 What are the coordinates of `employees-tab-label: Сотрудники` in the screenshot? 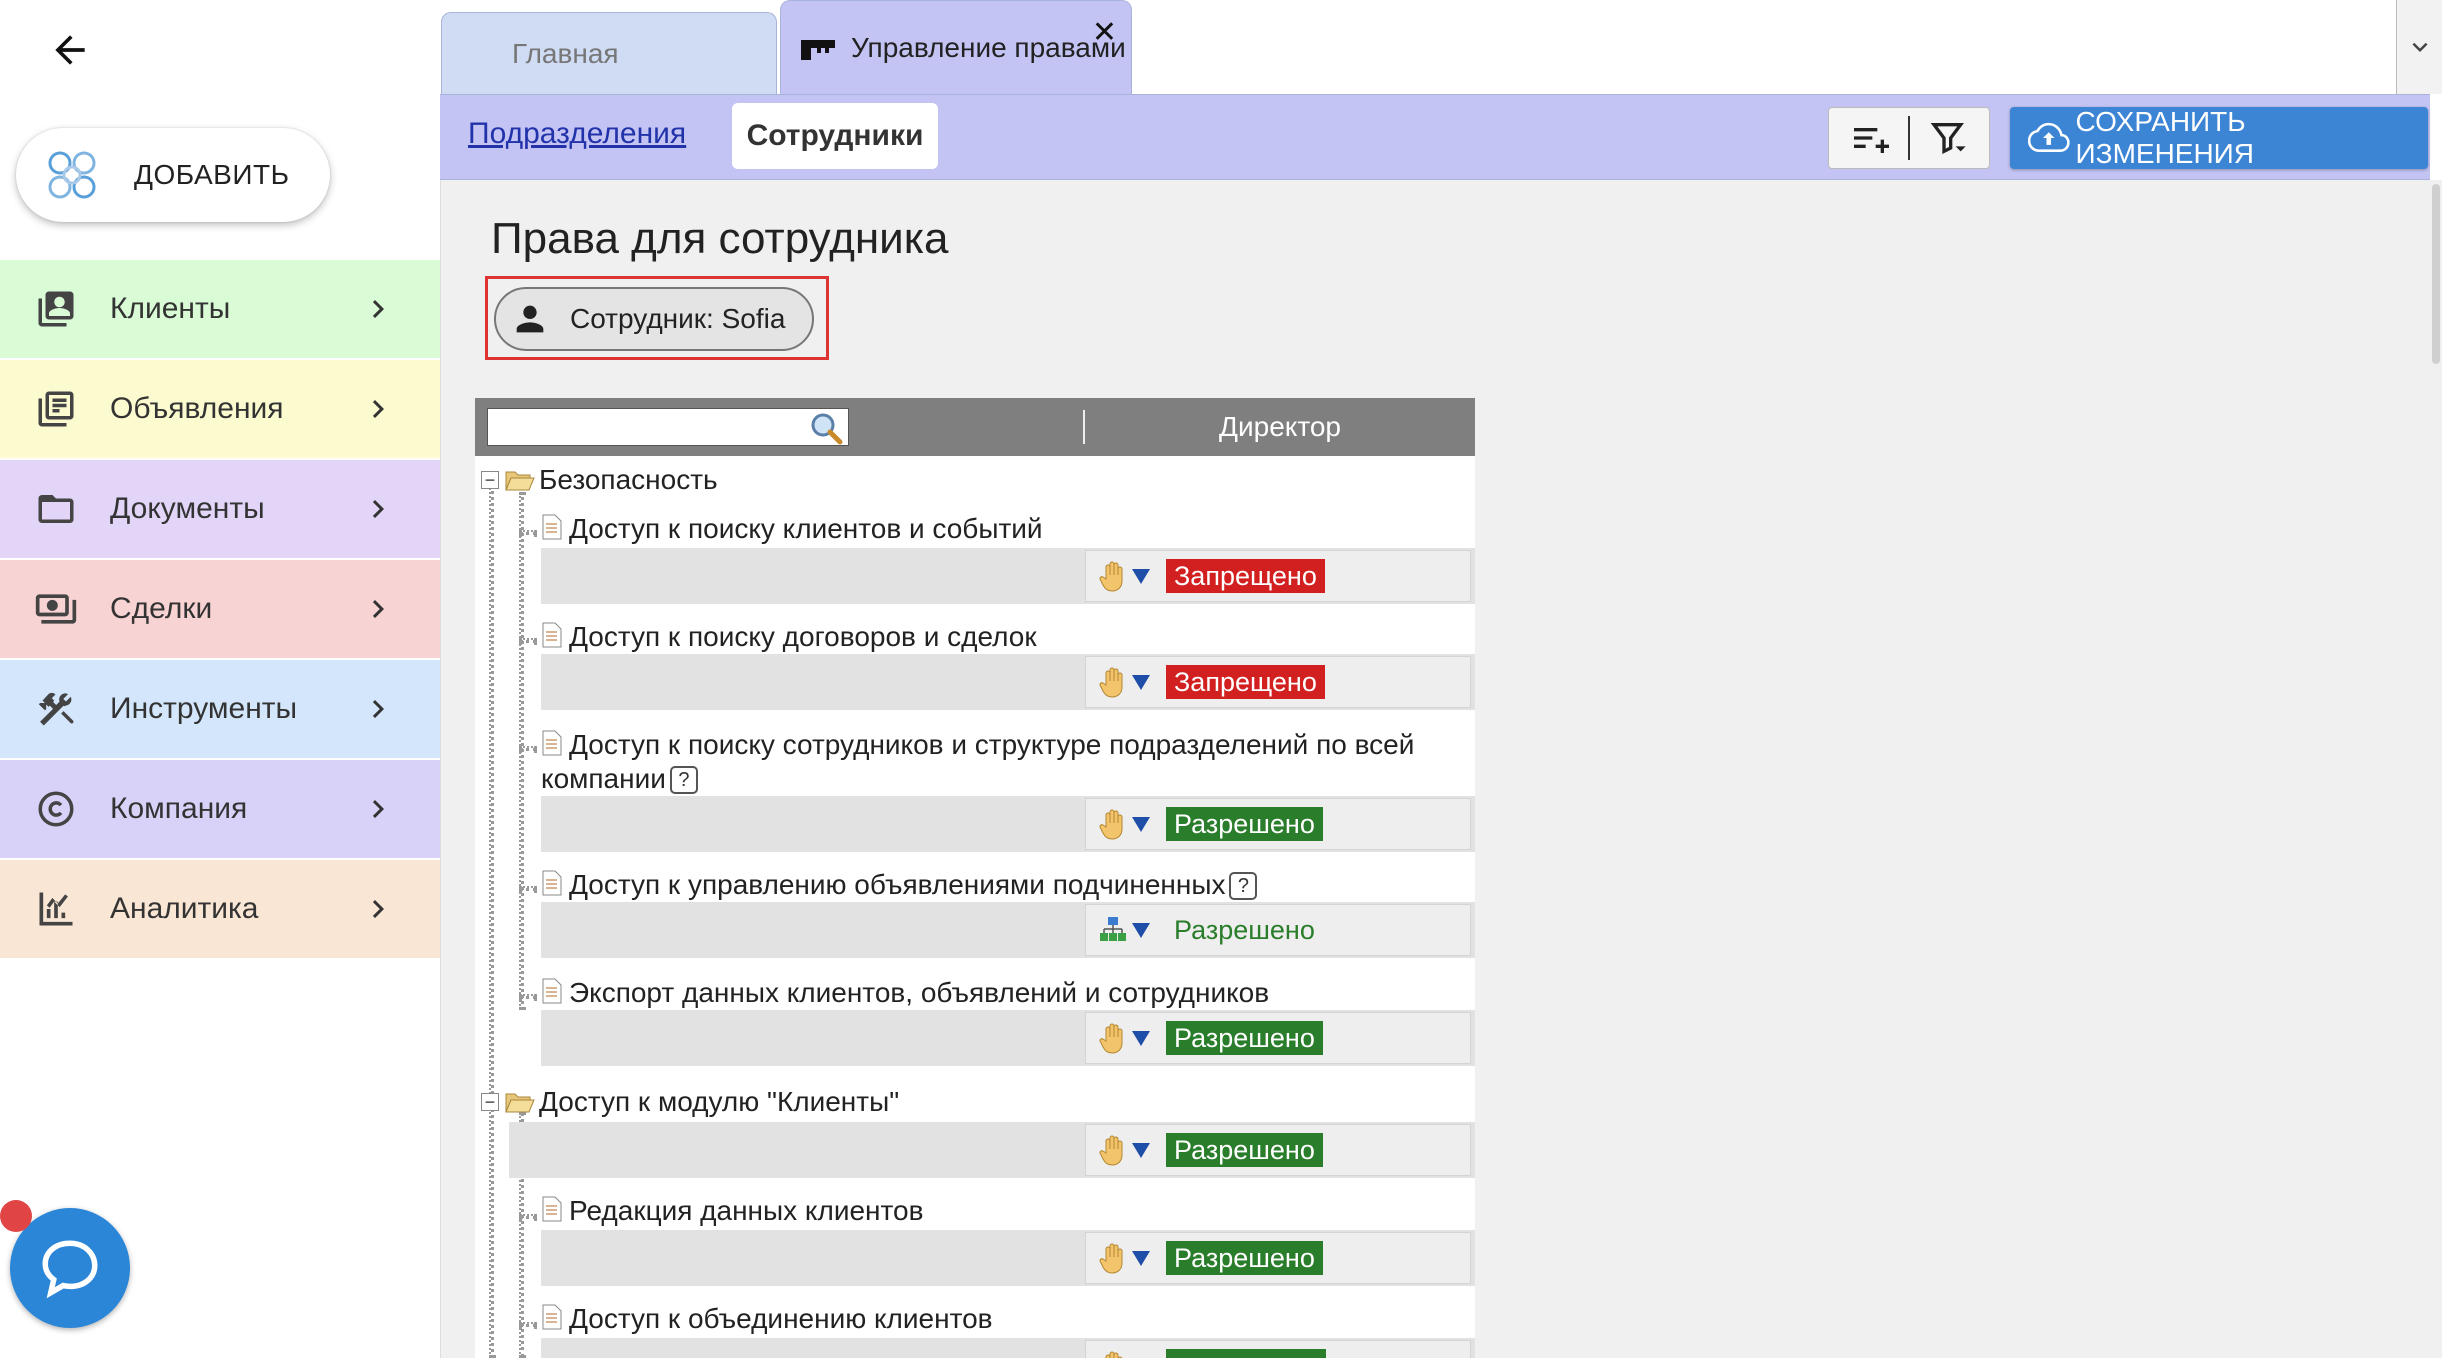 It's located at (835, 135).